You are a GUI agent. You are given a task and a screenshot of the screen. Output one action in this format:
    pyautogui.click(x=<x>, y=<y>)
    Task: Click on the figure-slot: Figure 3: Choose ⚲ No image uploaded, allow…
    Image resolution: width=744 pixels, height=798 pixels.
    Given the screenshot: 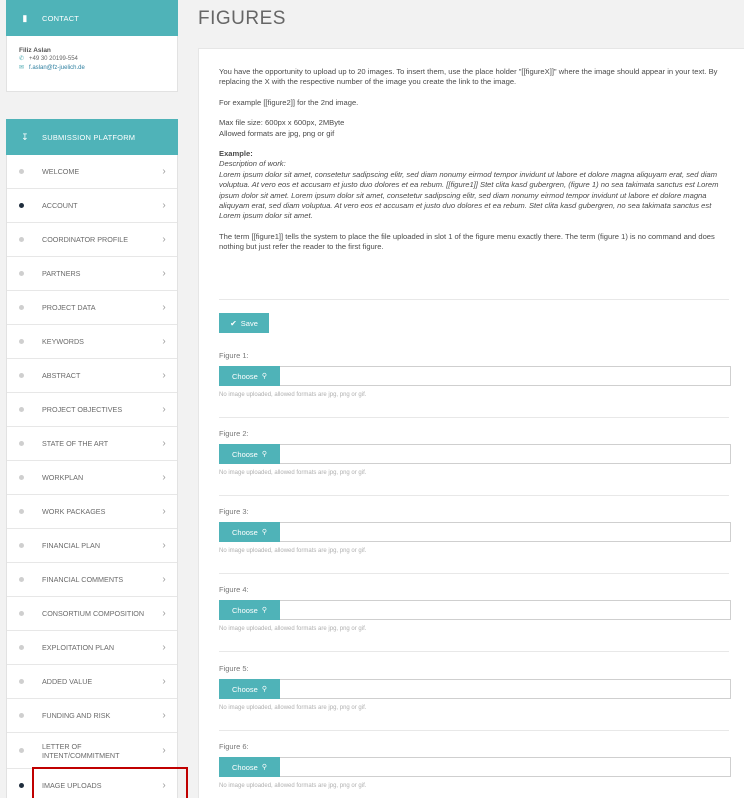 What is the action you would take?
    pyautogui.click(x=475, y=530)
    